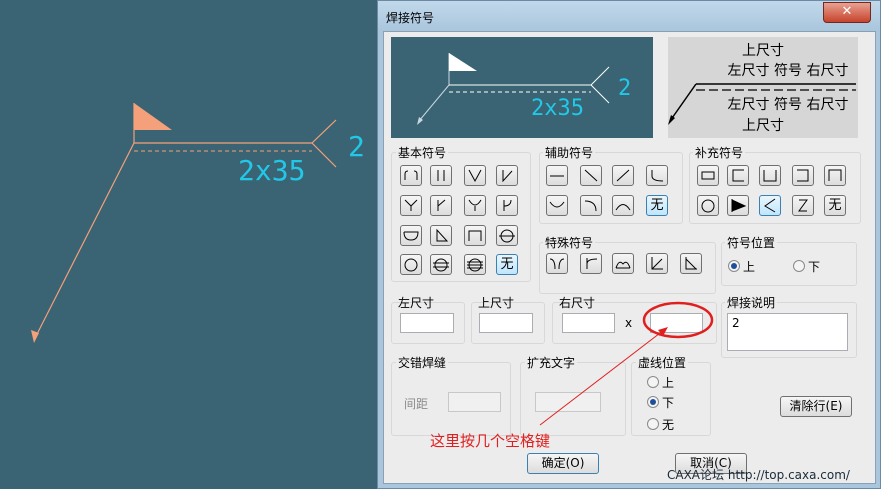 This screenshot has width=881, height=489. Describe the element at coordinates (653, 424) in the screenshot. I see `dash-position-none-radio` at that location.